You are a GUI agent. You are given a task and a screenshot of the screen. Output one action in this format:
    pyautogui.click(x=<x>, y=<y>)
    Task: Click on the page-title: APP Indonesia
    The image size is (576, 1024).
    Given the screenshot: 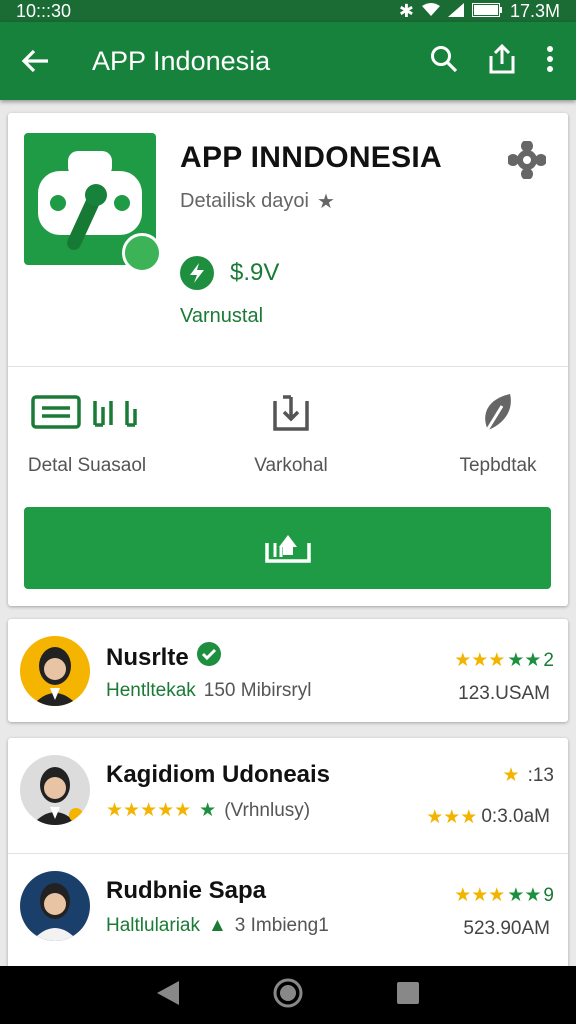 What is the action you would take?
    pyautogui.click(x=181, y=60)
    